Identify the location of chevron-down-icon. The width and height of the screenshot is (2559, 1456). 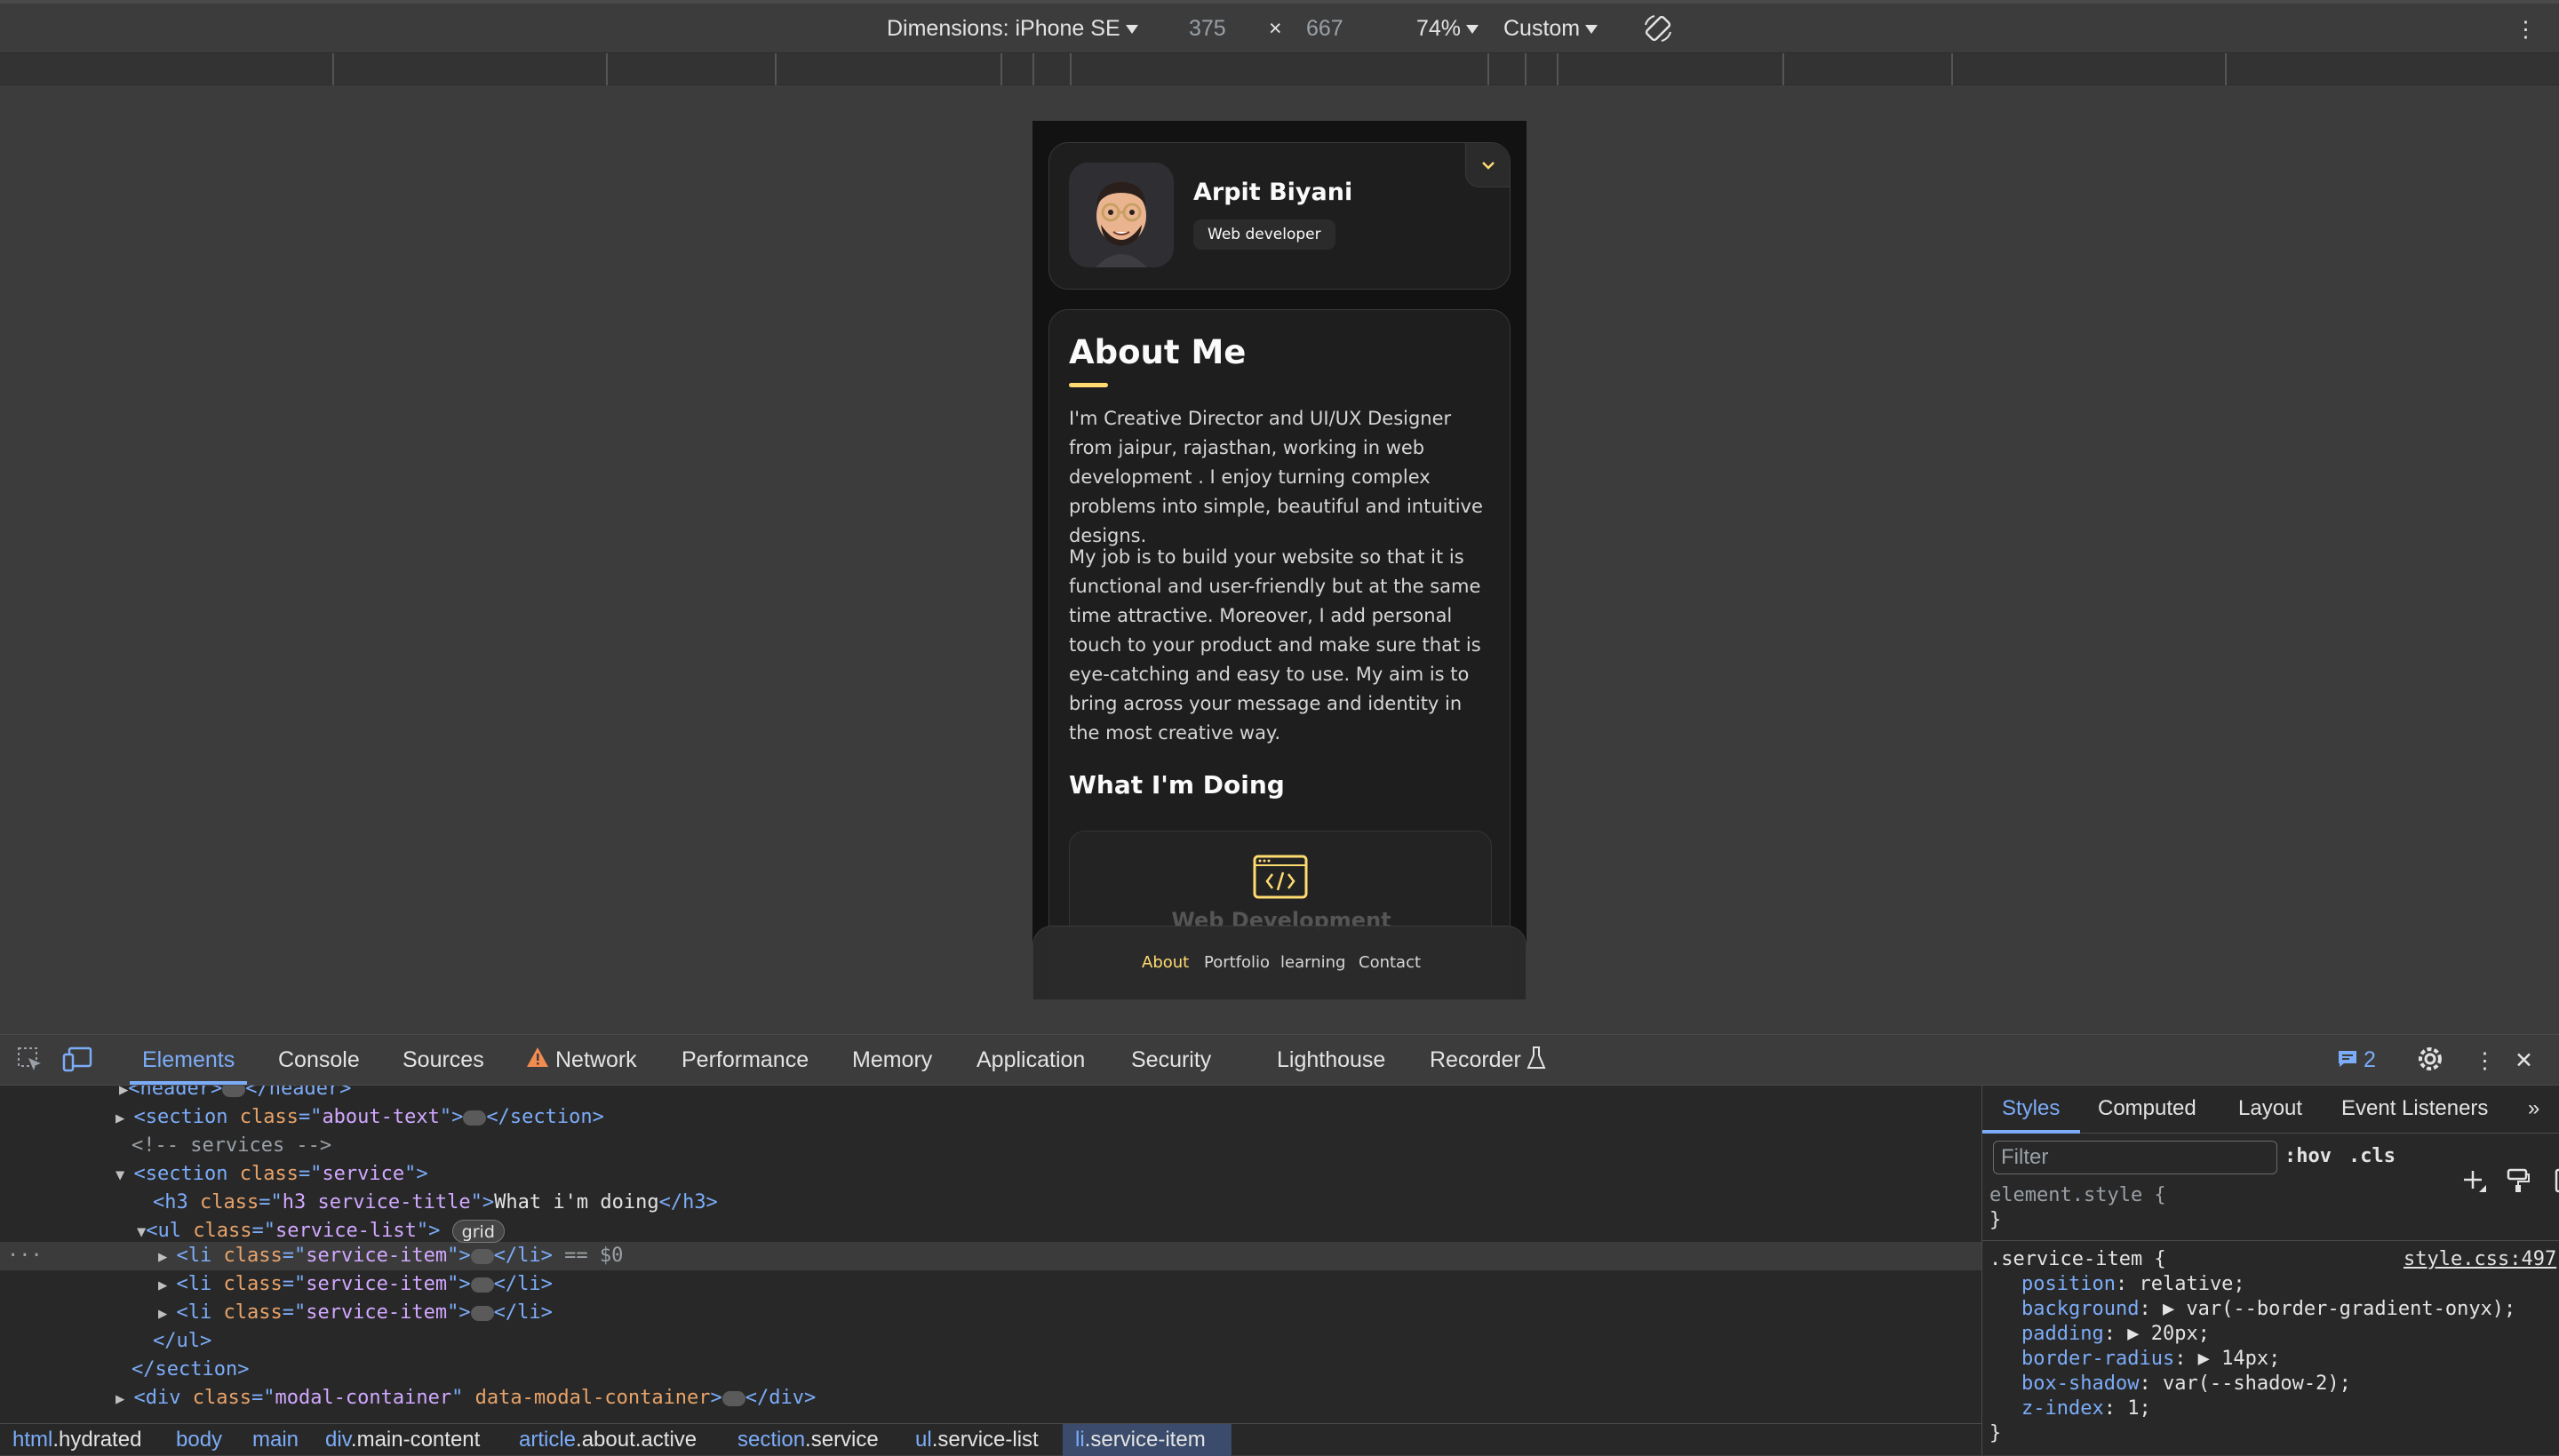
(1488, 166).